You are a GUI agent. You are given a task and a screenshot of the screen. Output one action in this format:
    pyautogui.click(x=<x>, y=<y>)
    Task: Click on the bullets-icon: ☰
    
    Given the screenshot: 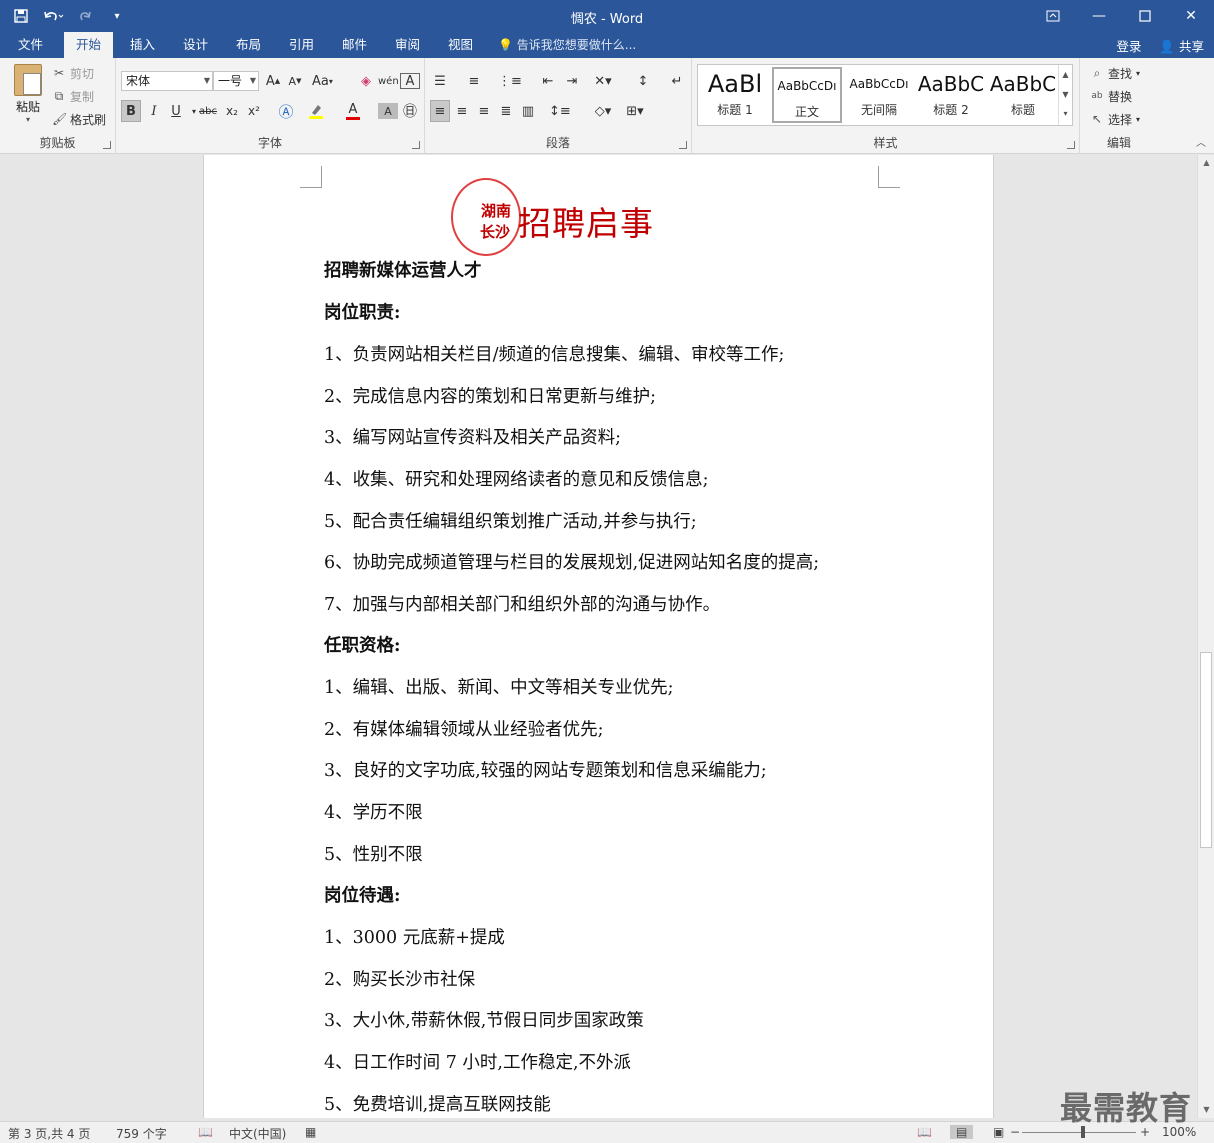 What is the action you would take?
    pyautogui.click(x=440, y=81)
    